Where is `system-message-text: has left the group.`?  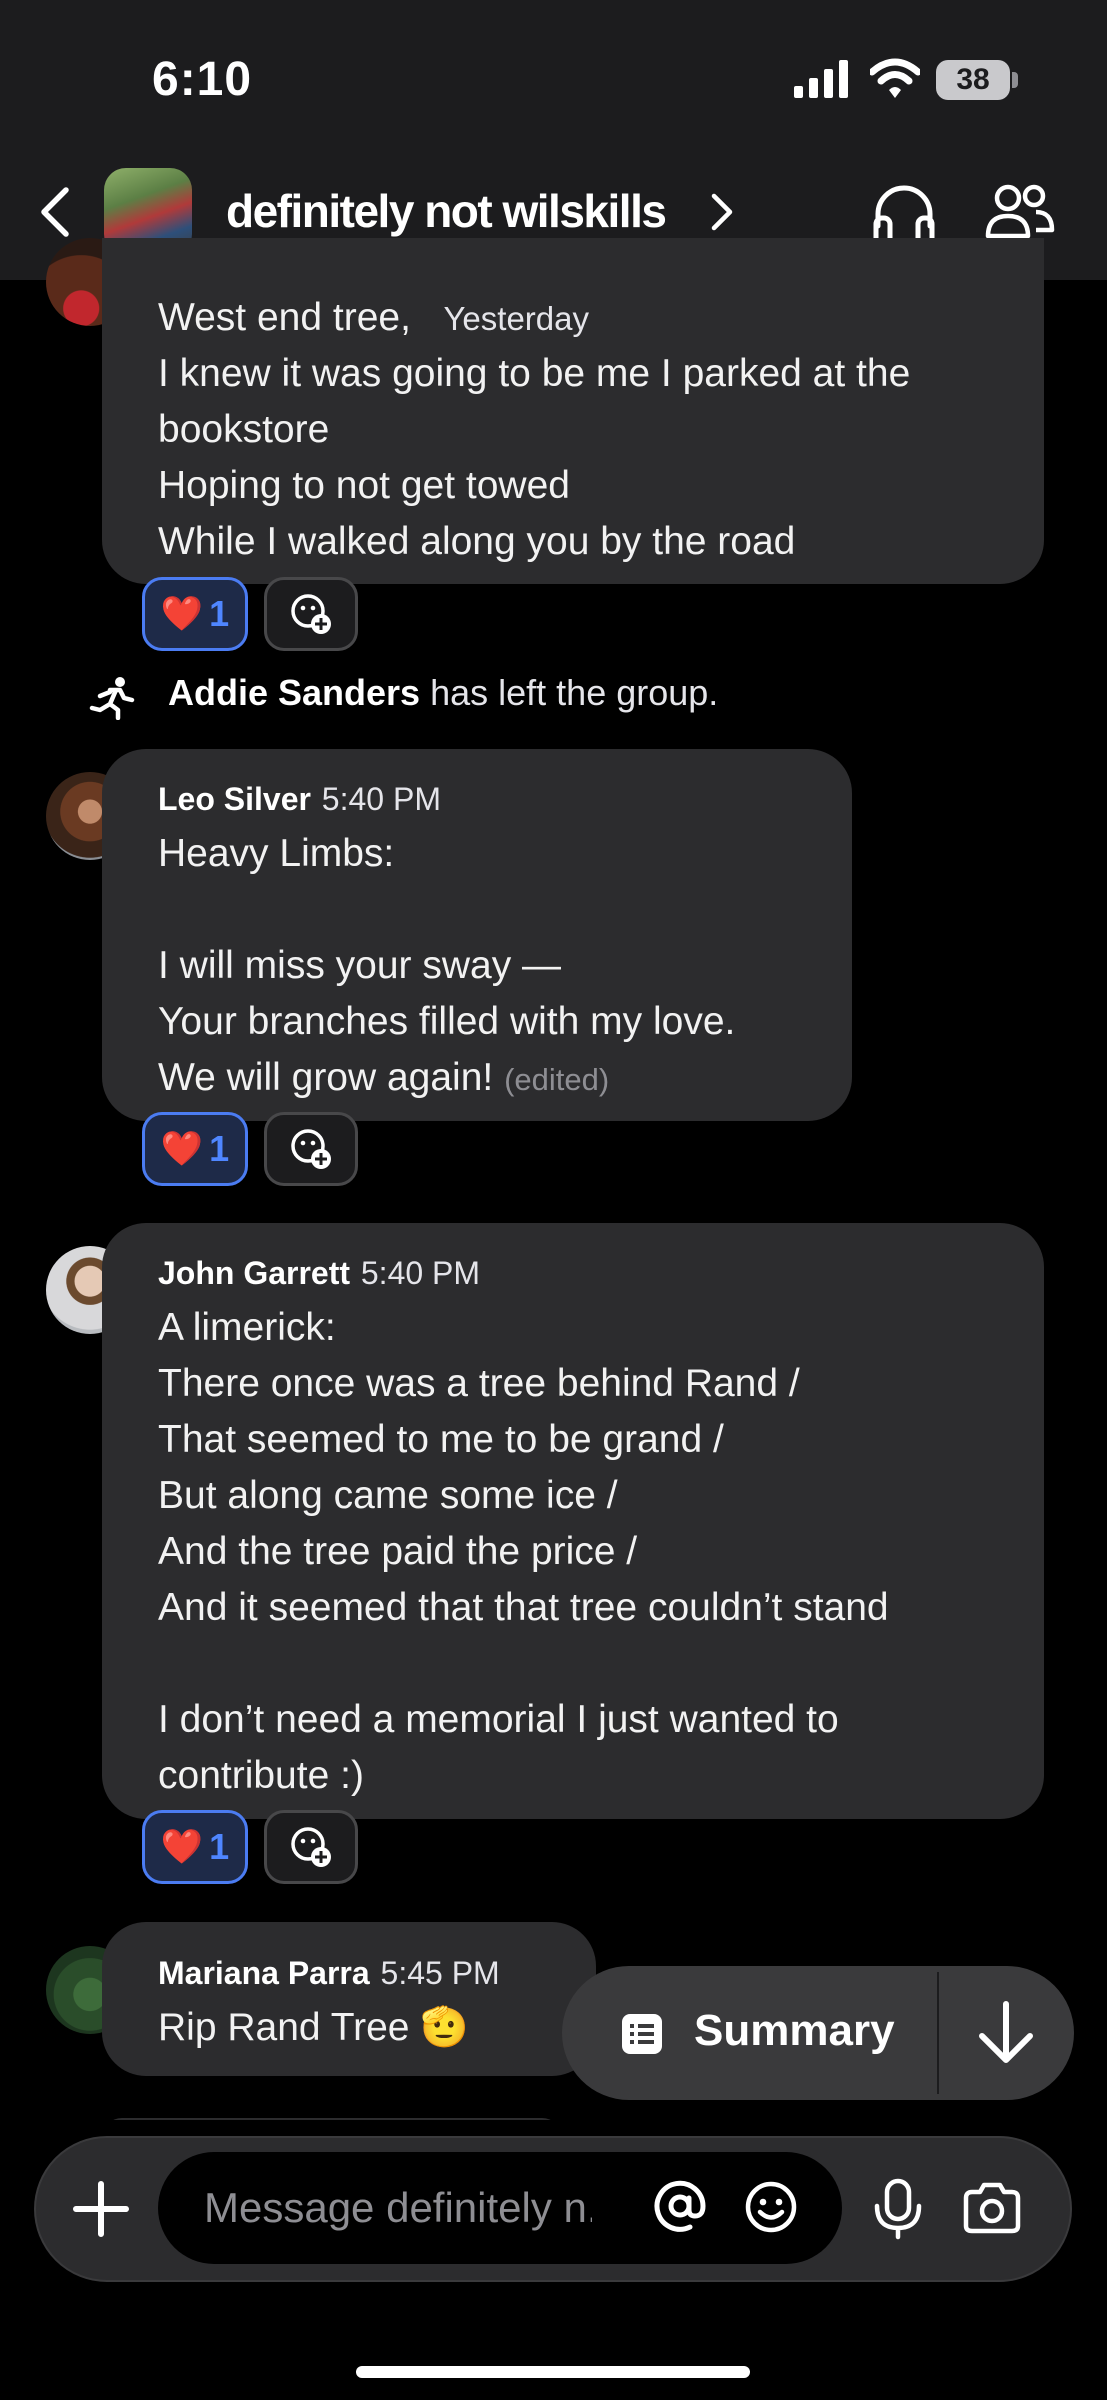 system-message-text: has left the group. is located at coordinates (574, 692).